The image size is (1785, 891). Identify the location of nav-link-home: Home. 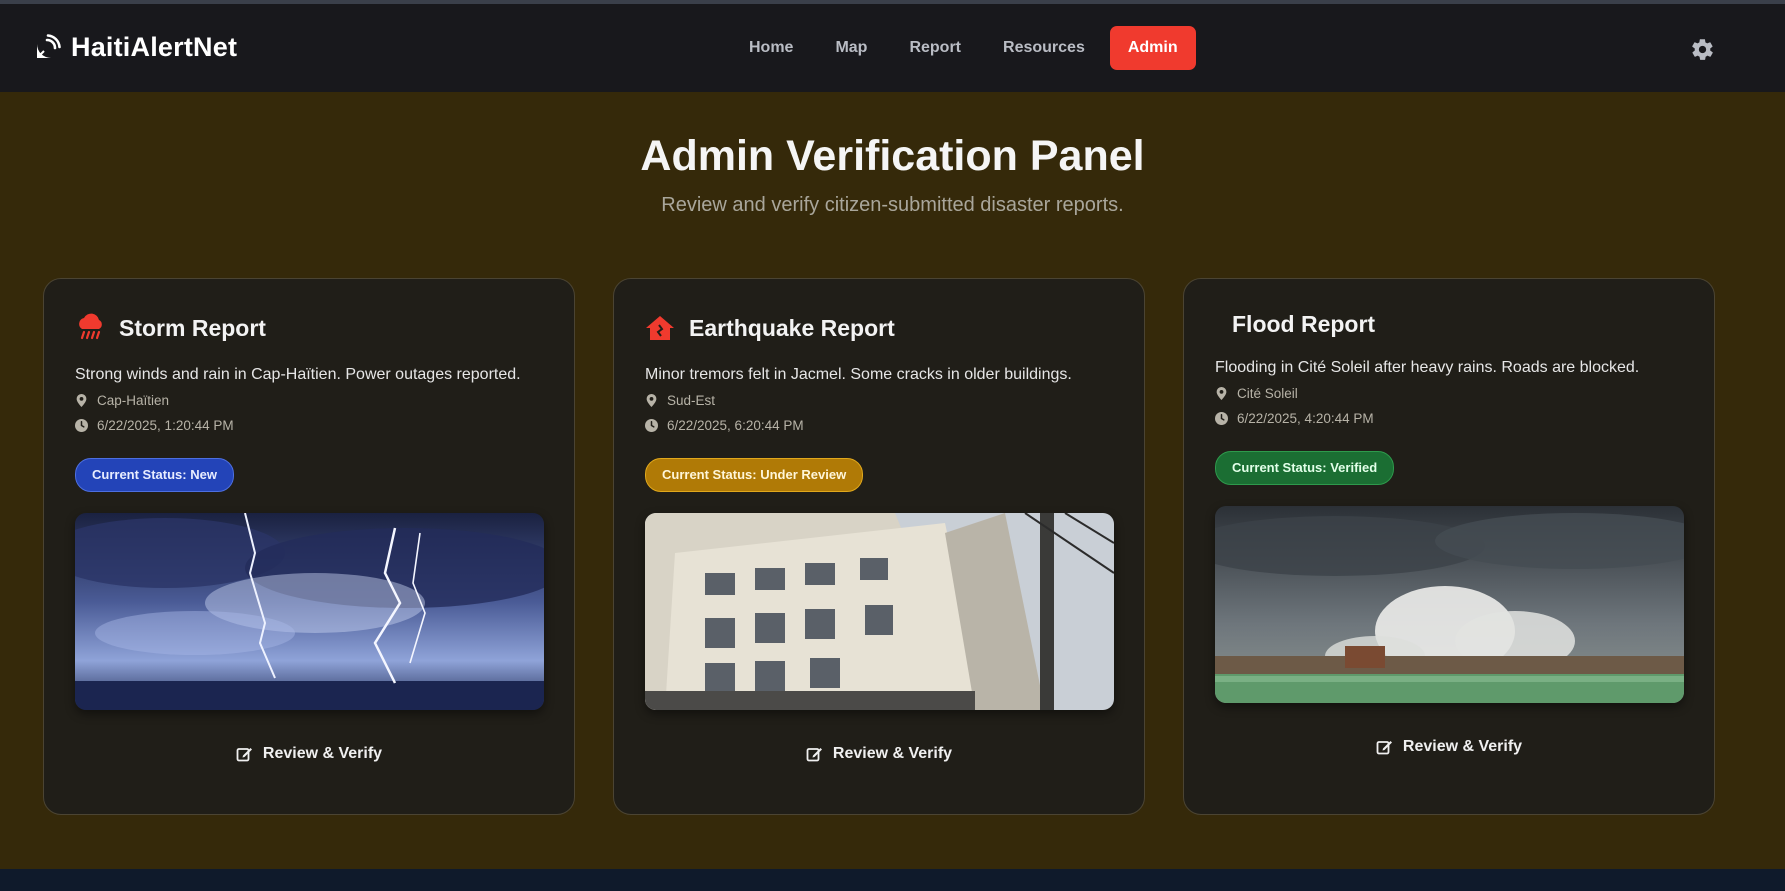
(771, 48).